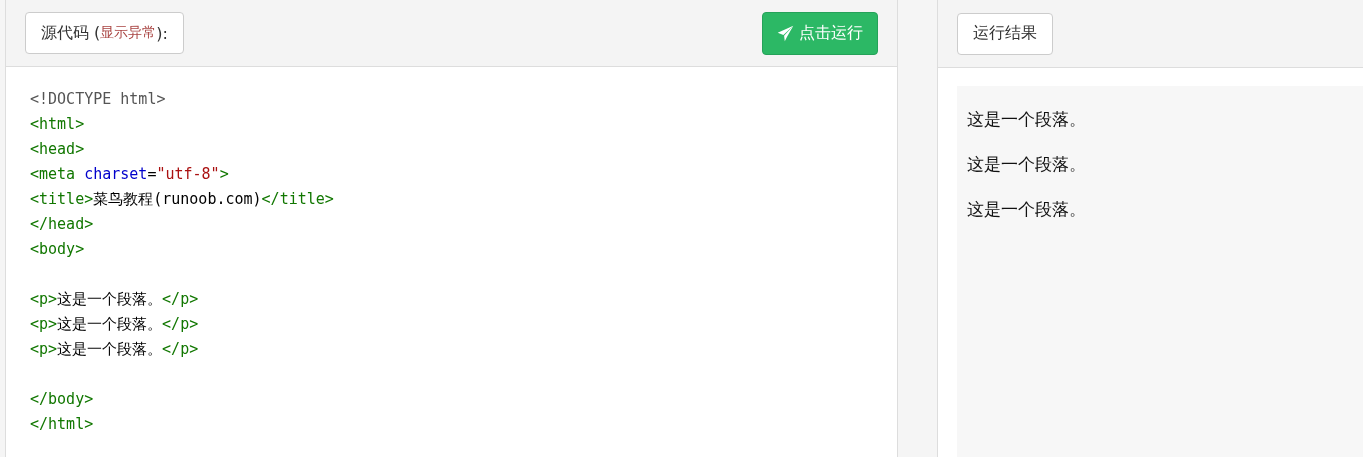 The height and width of the screenshot is (457, 1363). I want to click on code-line: </body>, so click(62, 399).